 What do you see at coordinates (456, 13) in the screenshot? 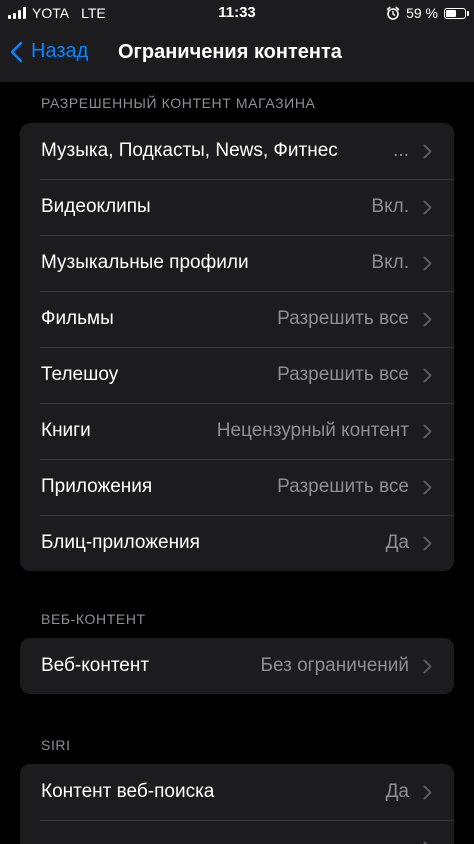
I see `battery-icon` at bounding box center [456, 13].